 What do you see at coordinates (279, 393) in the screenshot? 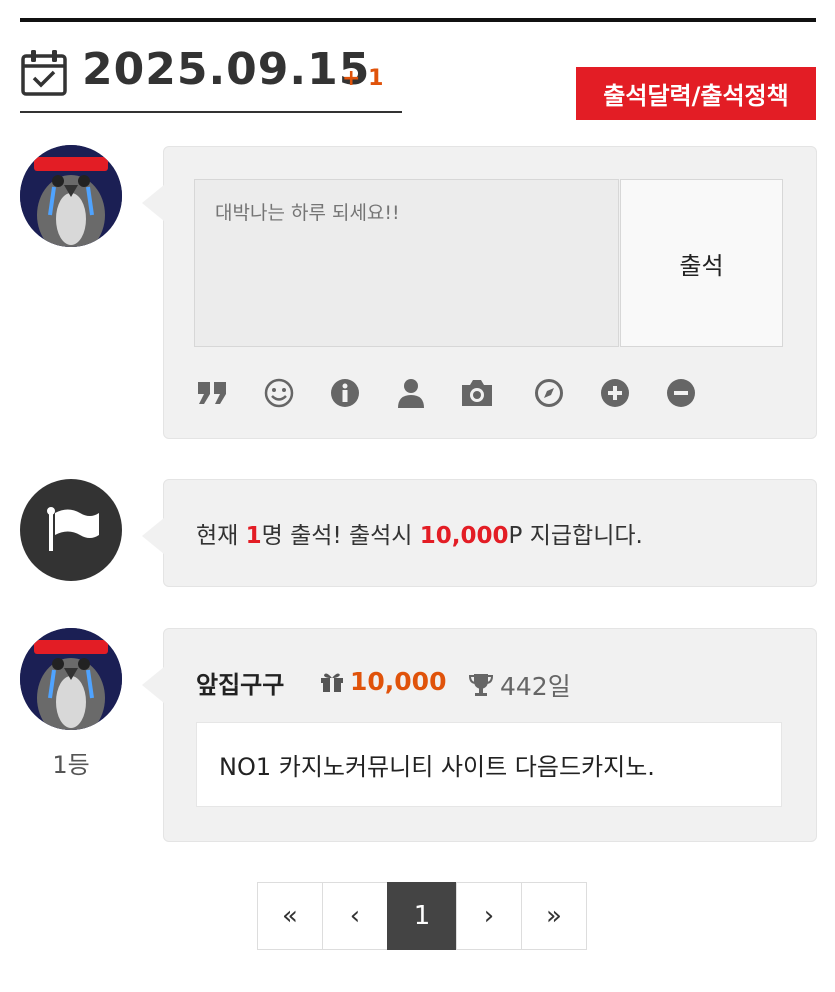
I see `smile-icon` at bounding box center [279, 393].